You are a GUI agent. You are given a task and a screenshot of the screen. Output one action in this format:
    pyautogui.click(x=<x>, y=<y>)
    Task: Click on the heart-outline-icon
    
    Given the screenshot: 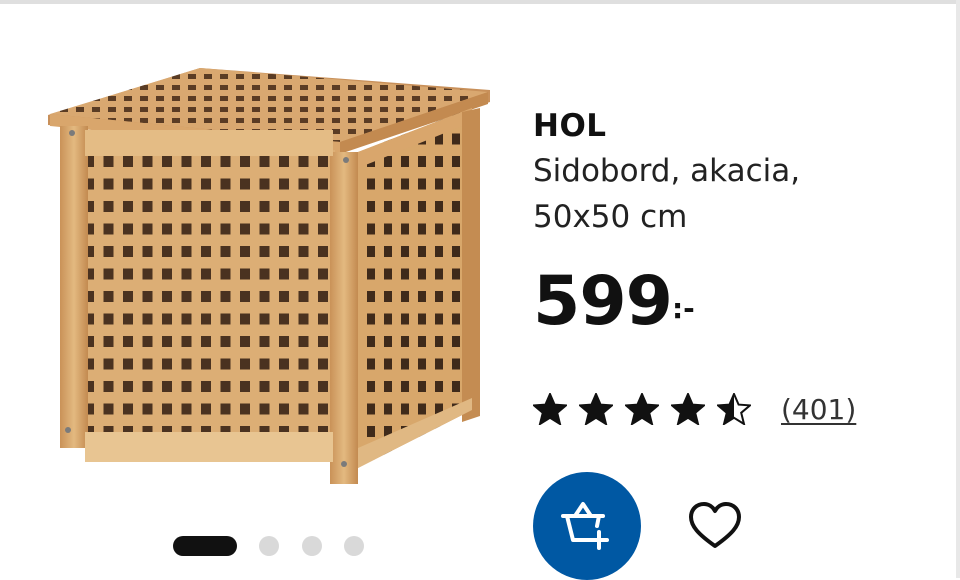 What is the action you would take?
    pyautogui.click(x=715, y=525)
    